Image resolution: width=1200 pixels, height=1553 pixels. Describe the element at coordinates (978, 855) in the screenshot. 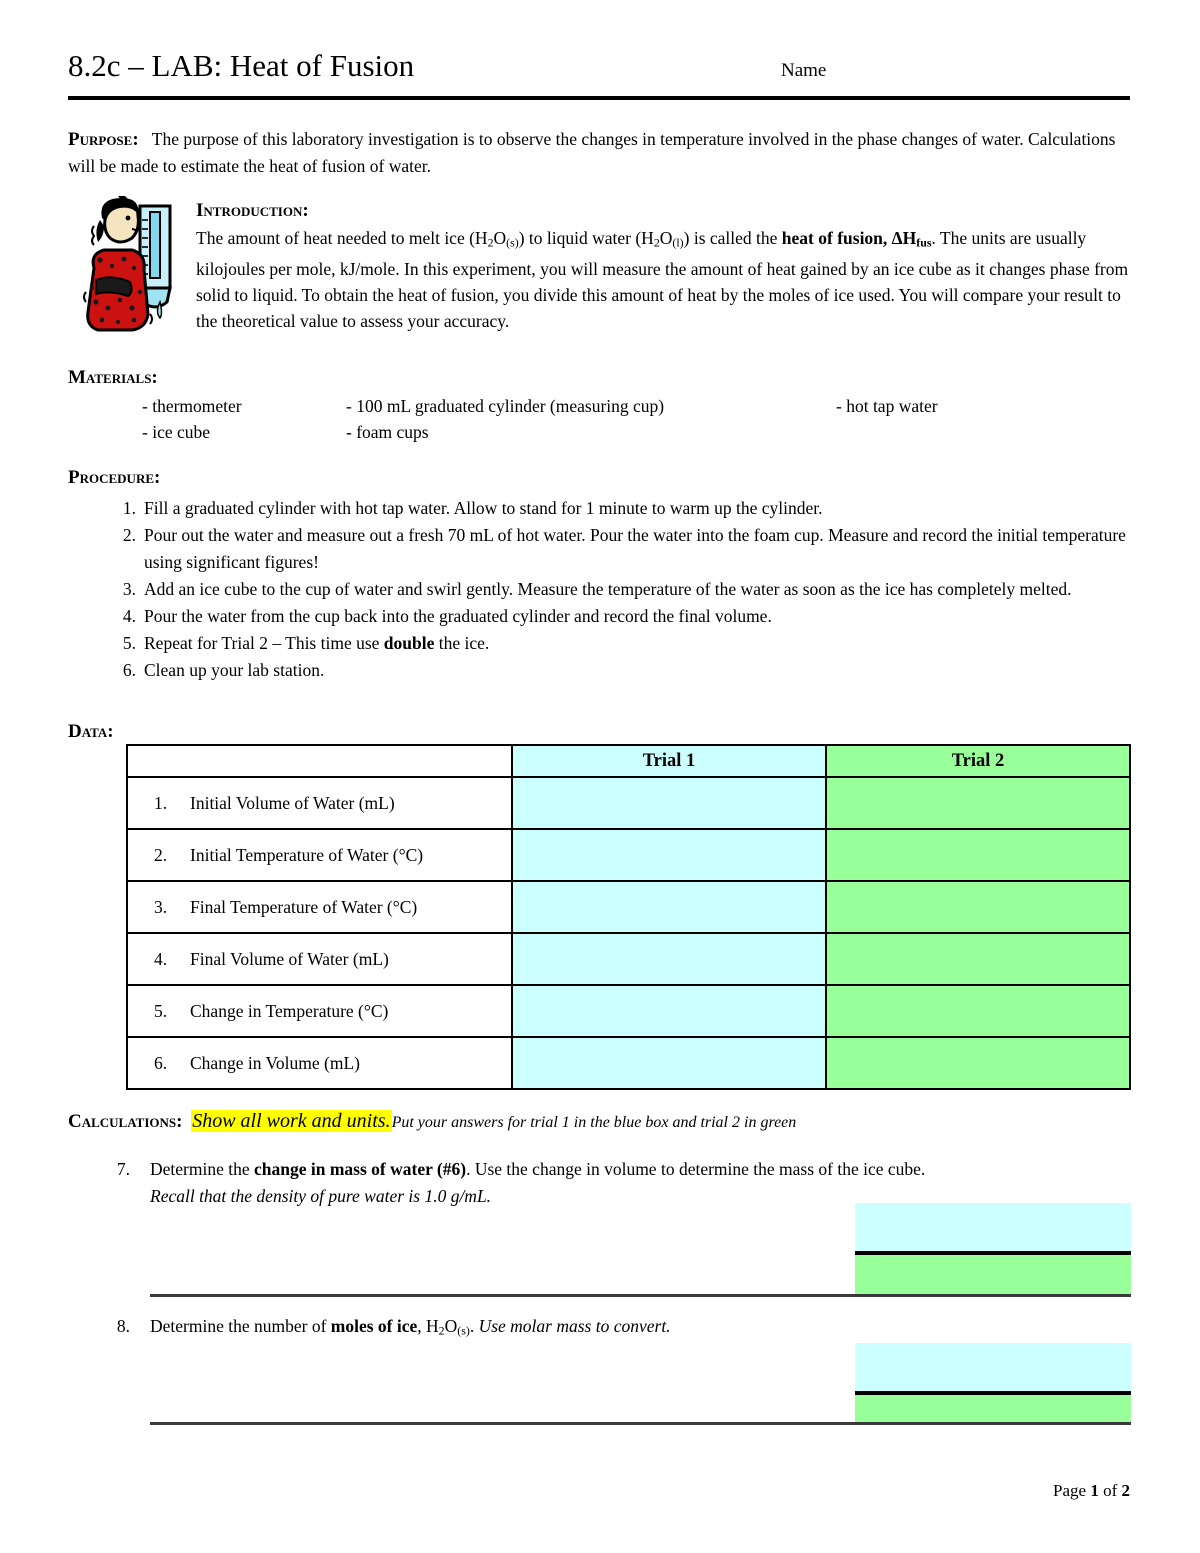

I see `cell-trial2-initial-temperature` at that location.